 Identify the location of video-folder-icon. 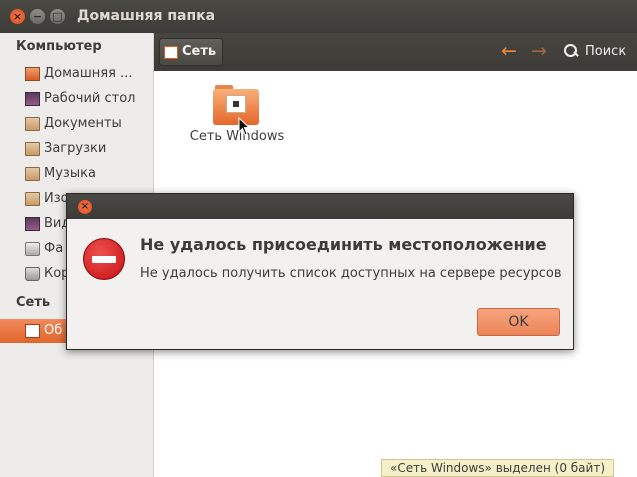
(32, 224).